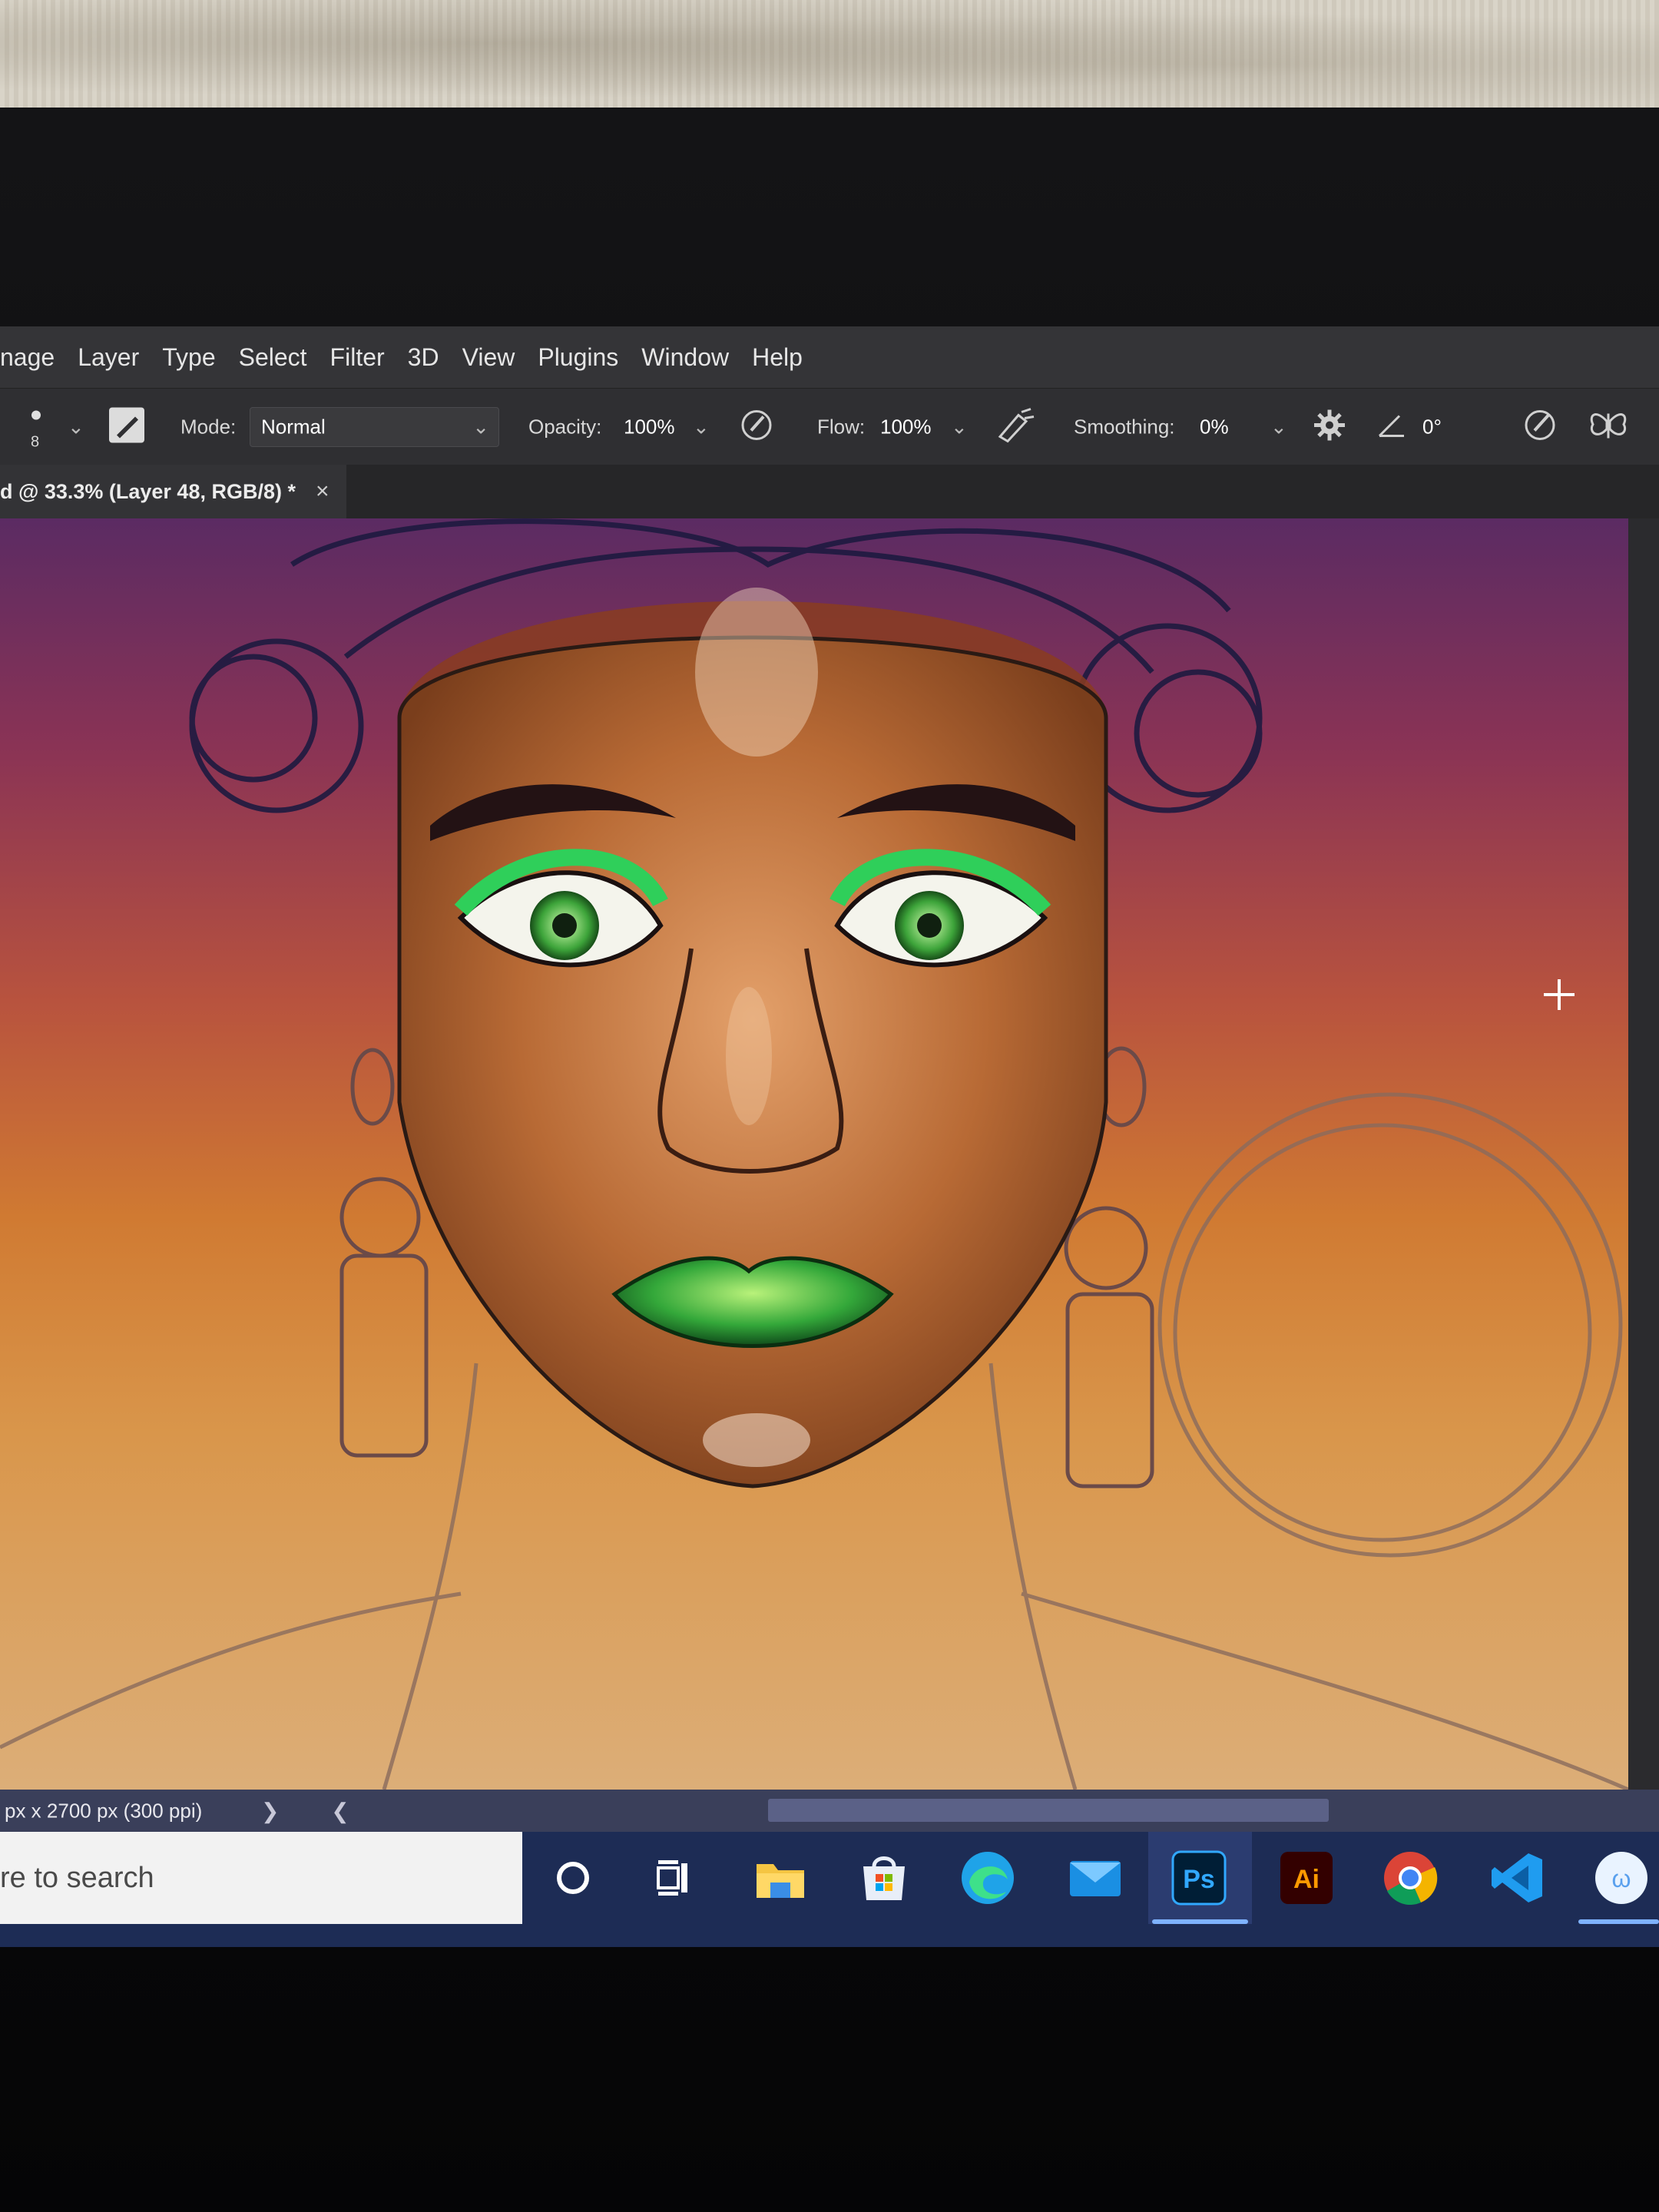 The height and width of the screenshot is (2212, 1659). What do you see at coordinates (273, 358) in the screenshot?
I see `menu-select: Select` at bounding box center [273, 358].